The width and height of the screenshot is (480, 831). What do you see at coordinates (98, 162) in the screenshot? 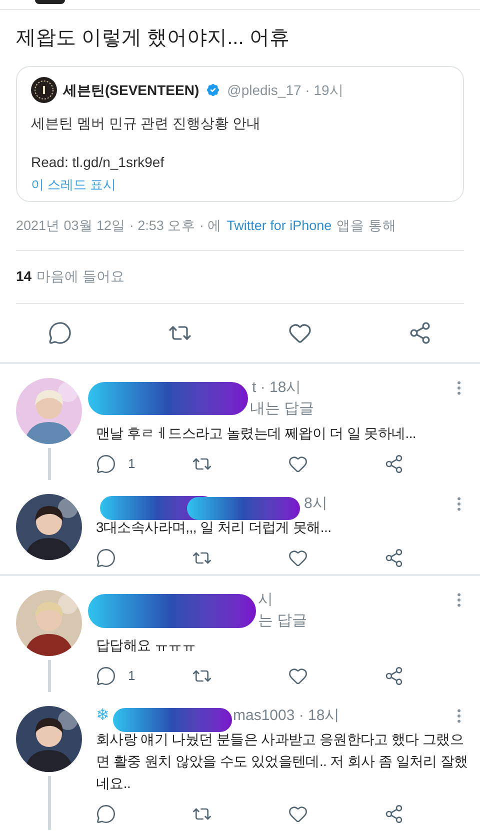
I see `quote-link-text: Read: tl.gd/n_1srk9ef` at bounding box center [98, 162].